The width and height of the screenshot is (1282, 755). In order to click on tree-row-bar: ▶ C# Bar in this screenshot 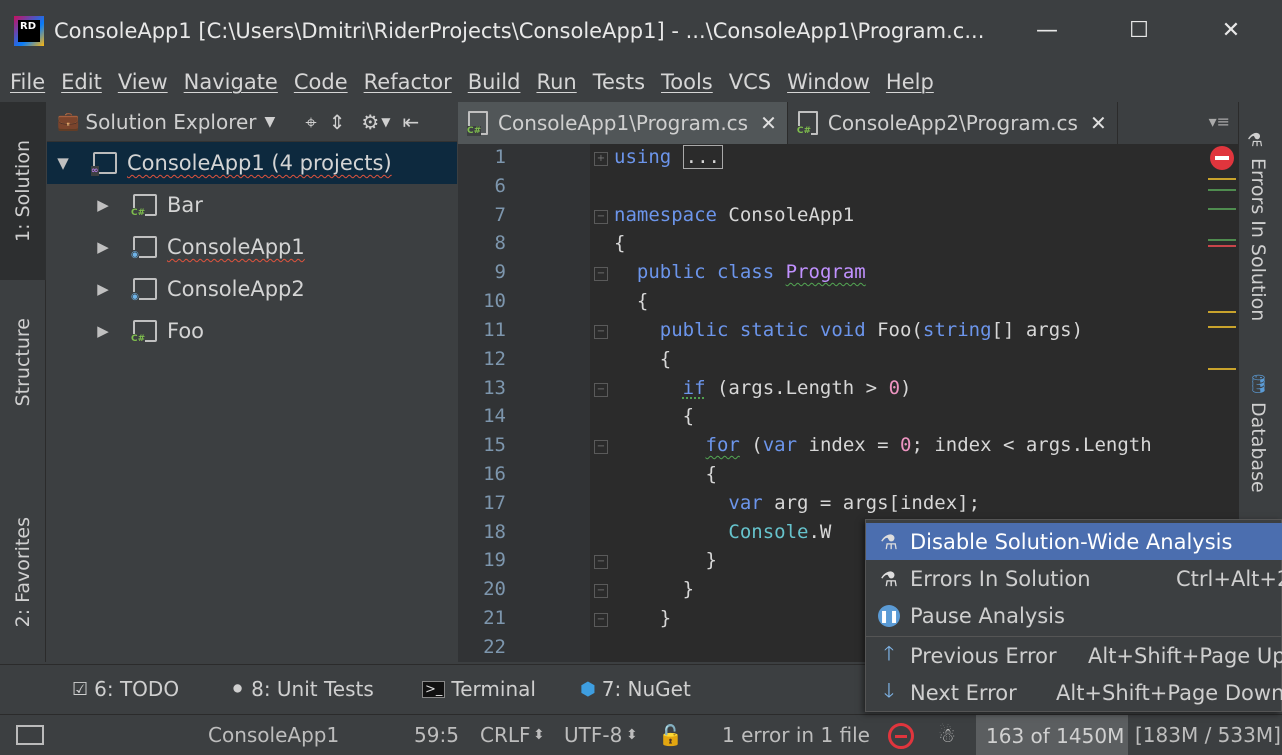, I will do `click(252, 205)`.